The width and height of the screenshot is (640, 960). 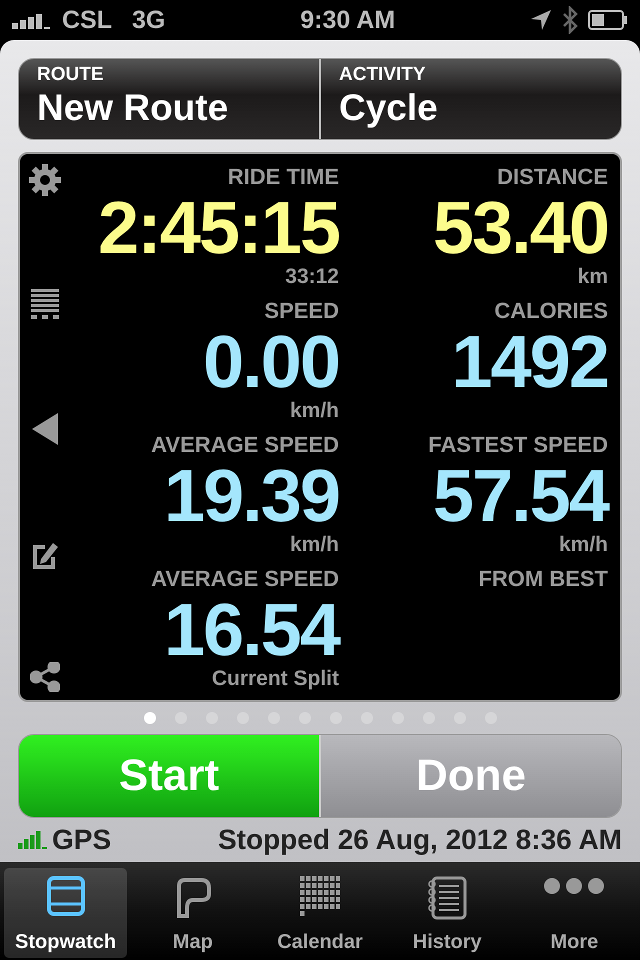 What do you see at coordinates (33, 840) in the screenshot?
I see `gps-signal-icon` at bounding box center [33, 840].